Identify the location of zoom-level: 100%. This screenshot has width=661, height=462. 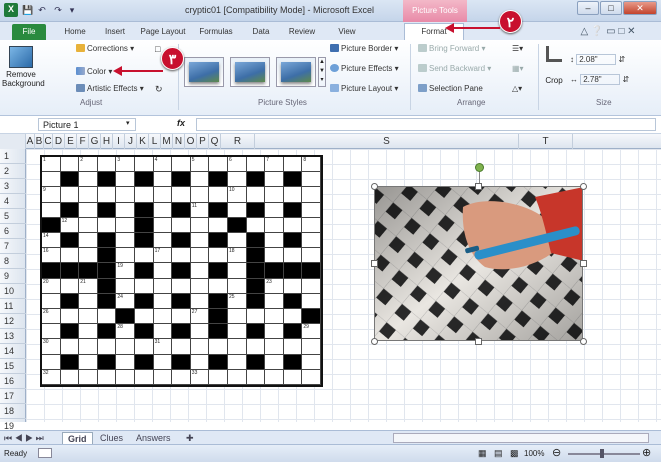
(534, 453).